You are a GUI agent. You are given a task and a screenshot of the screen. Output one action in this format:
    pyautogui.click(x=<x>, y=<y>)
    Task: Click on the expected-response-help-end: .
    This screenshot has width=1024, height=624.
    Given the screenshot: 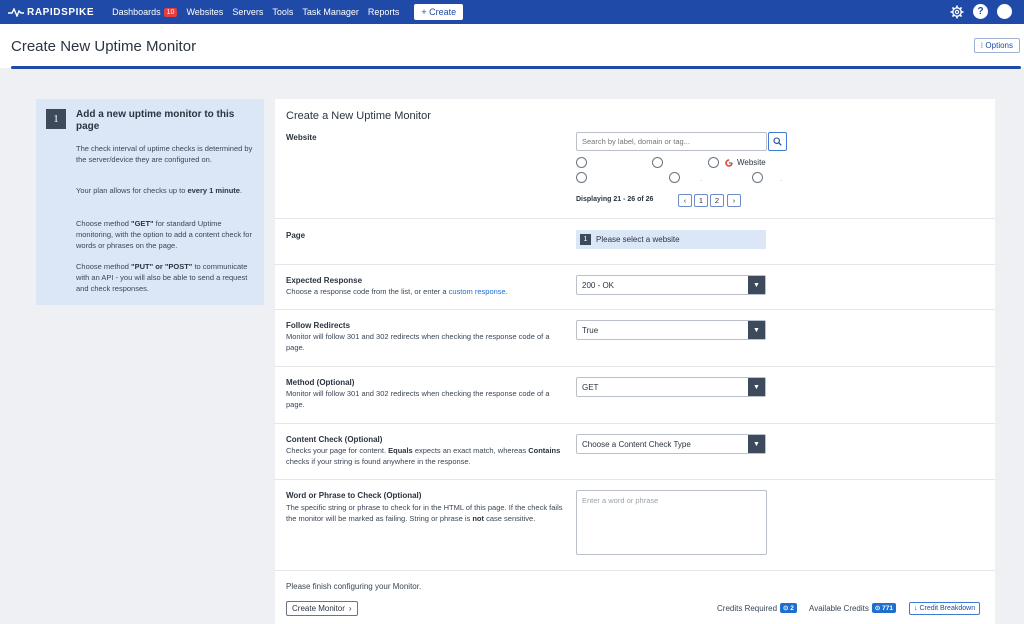 What is the action you would take?
    pyautogui.click(x=506, y=291)
    